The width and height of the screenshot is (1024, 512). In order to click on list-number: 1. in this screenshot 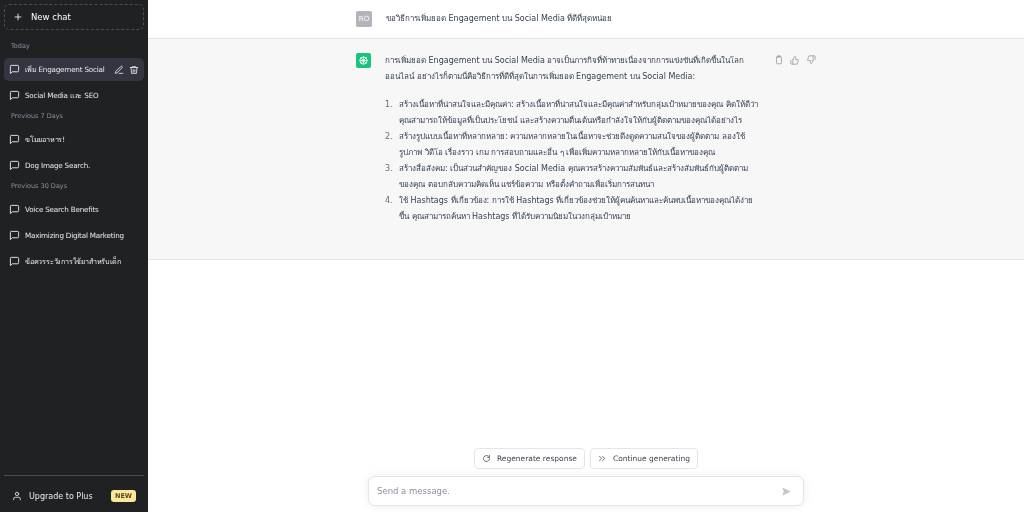, I will do `click(389, 105)`.